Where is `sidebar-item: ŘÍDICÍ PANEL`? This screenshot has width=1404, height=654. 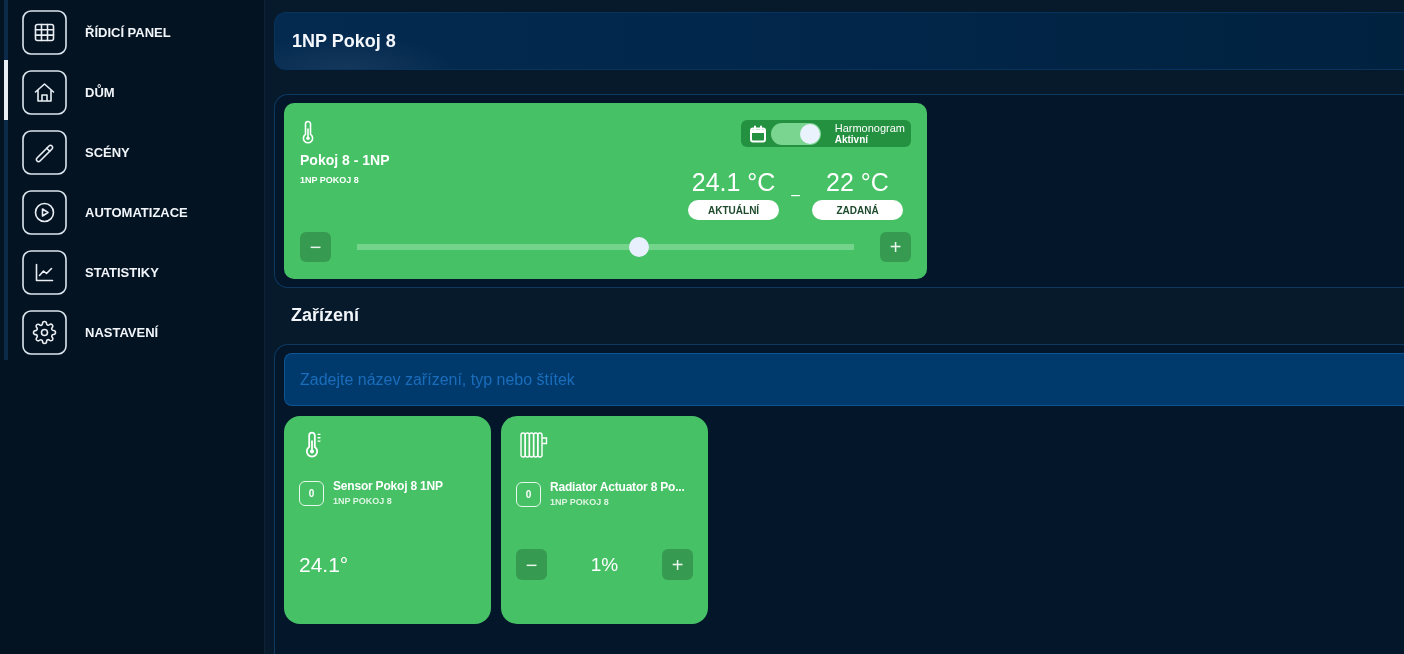
sidebar-item: ŘÍDICÍ PANEL is located at coordinates (104, 30).